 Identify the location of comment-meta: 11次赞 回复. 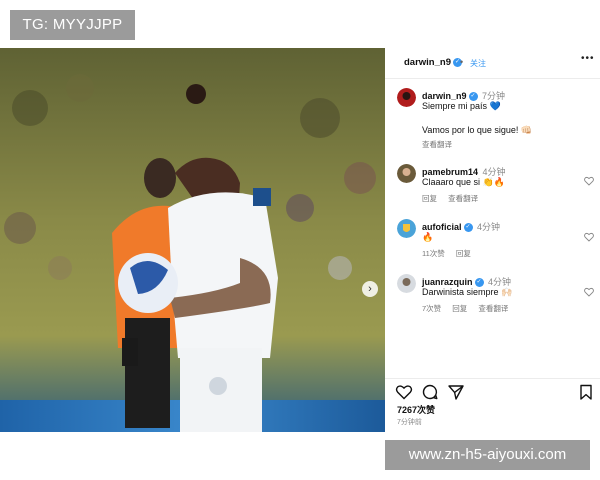
(451, 253).